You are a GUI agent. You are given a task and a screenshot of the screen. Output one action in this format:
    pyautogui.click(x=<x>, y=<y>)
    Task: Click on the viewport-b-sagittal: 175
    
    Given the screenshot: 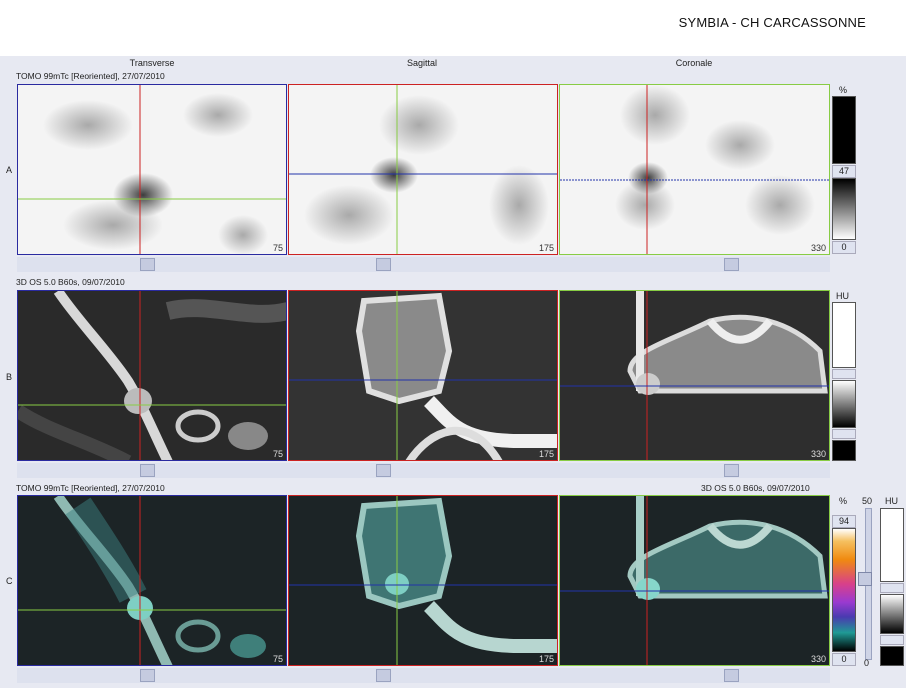 What is the action you would take?
    pyautogui.click(x=423, y=375)
    